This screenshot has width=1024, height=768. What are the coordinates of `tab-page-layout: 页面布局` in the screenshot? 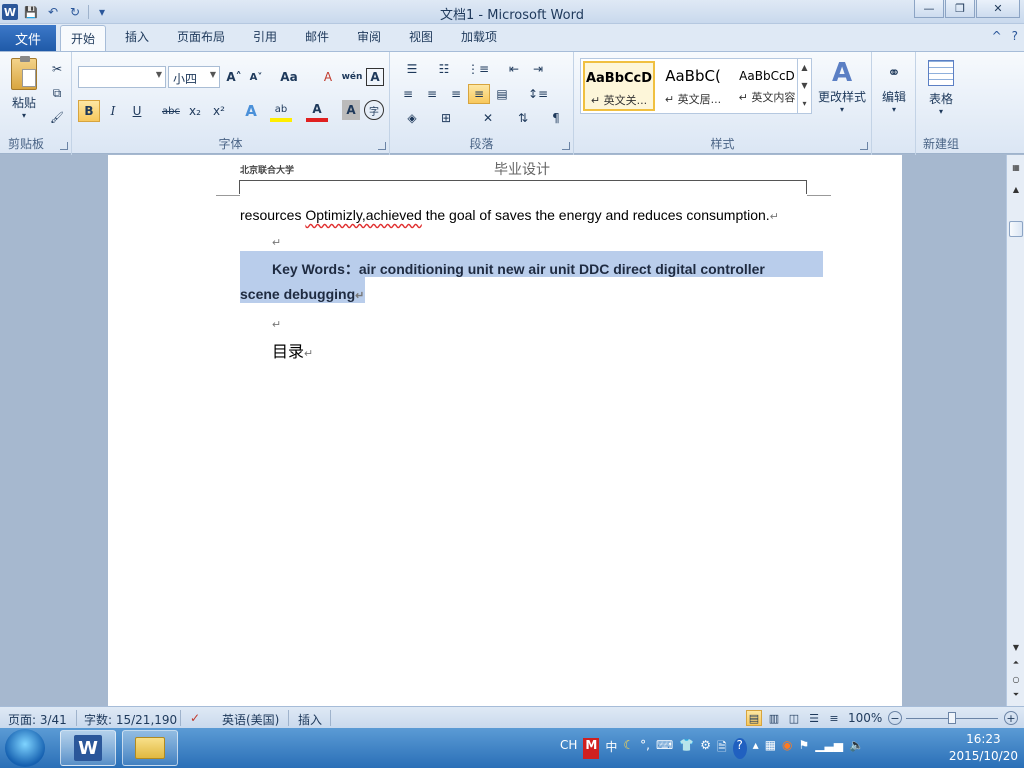 It's located at (201, 36).